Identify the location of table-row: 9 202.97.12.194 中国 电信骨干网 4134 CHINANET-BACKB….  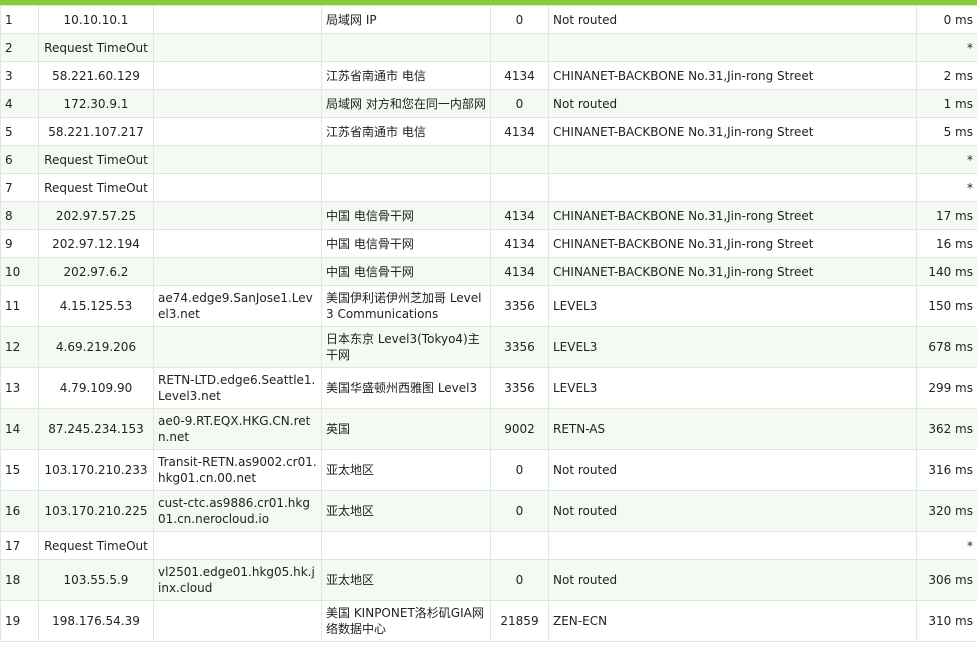
(488, 243).